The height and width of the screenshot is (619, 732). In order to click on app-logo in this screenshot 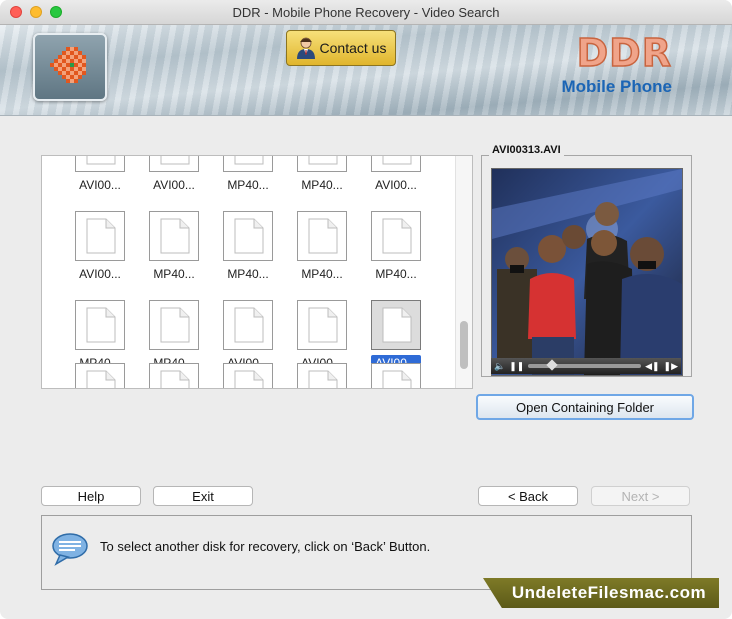, I will do `click(70, 67)`.